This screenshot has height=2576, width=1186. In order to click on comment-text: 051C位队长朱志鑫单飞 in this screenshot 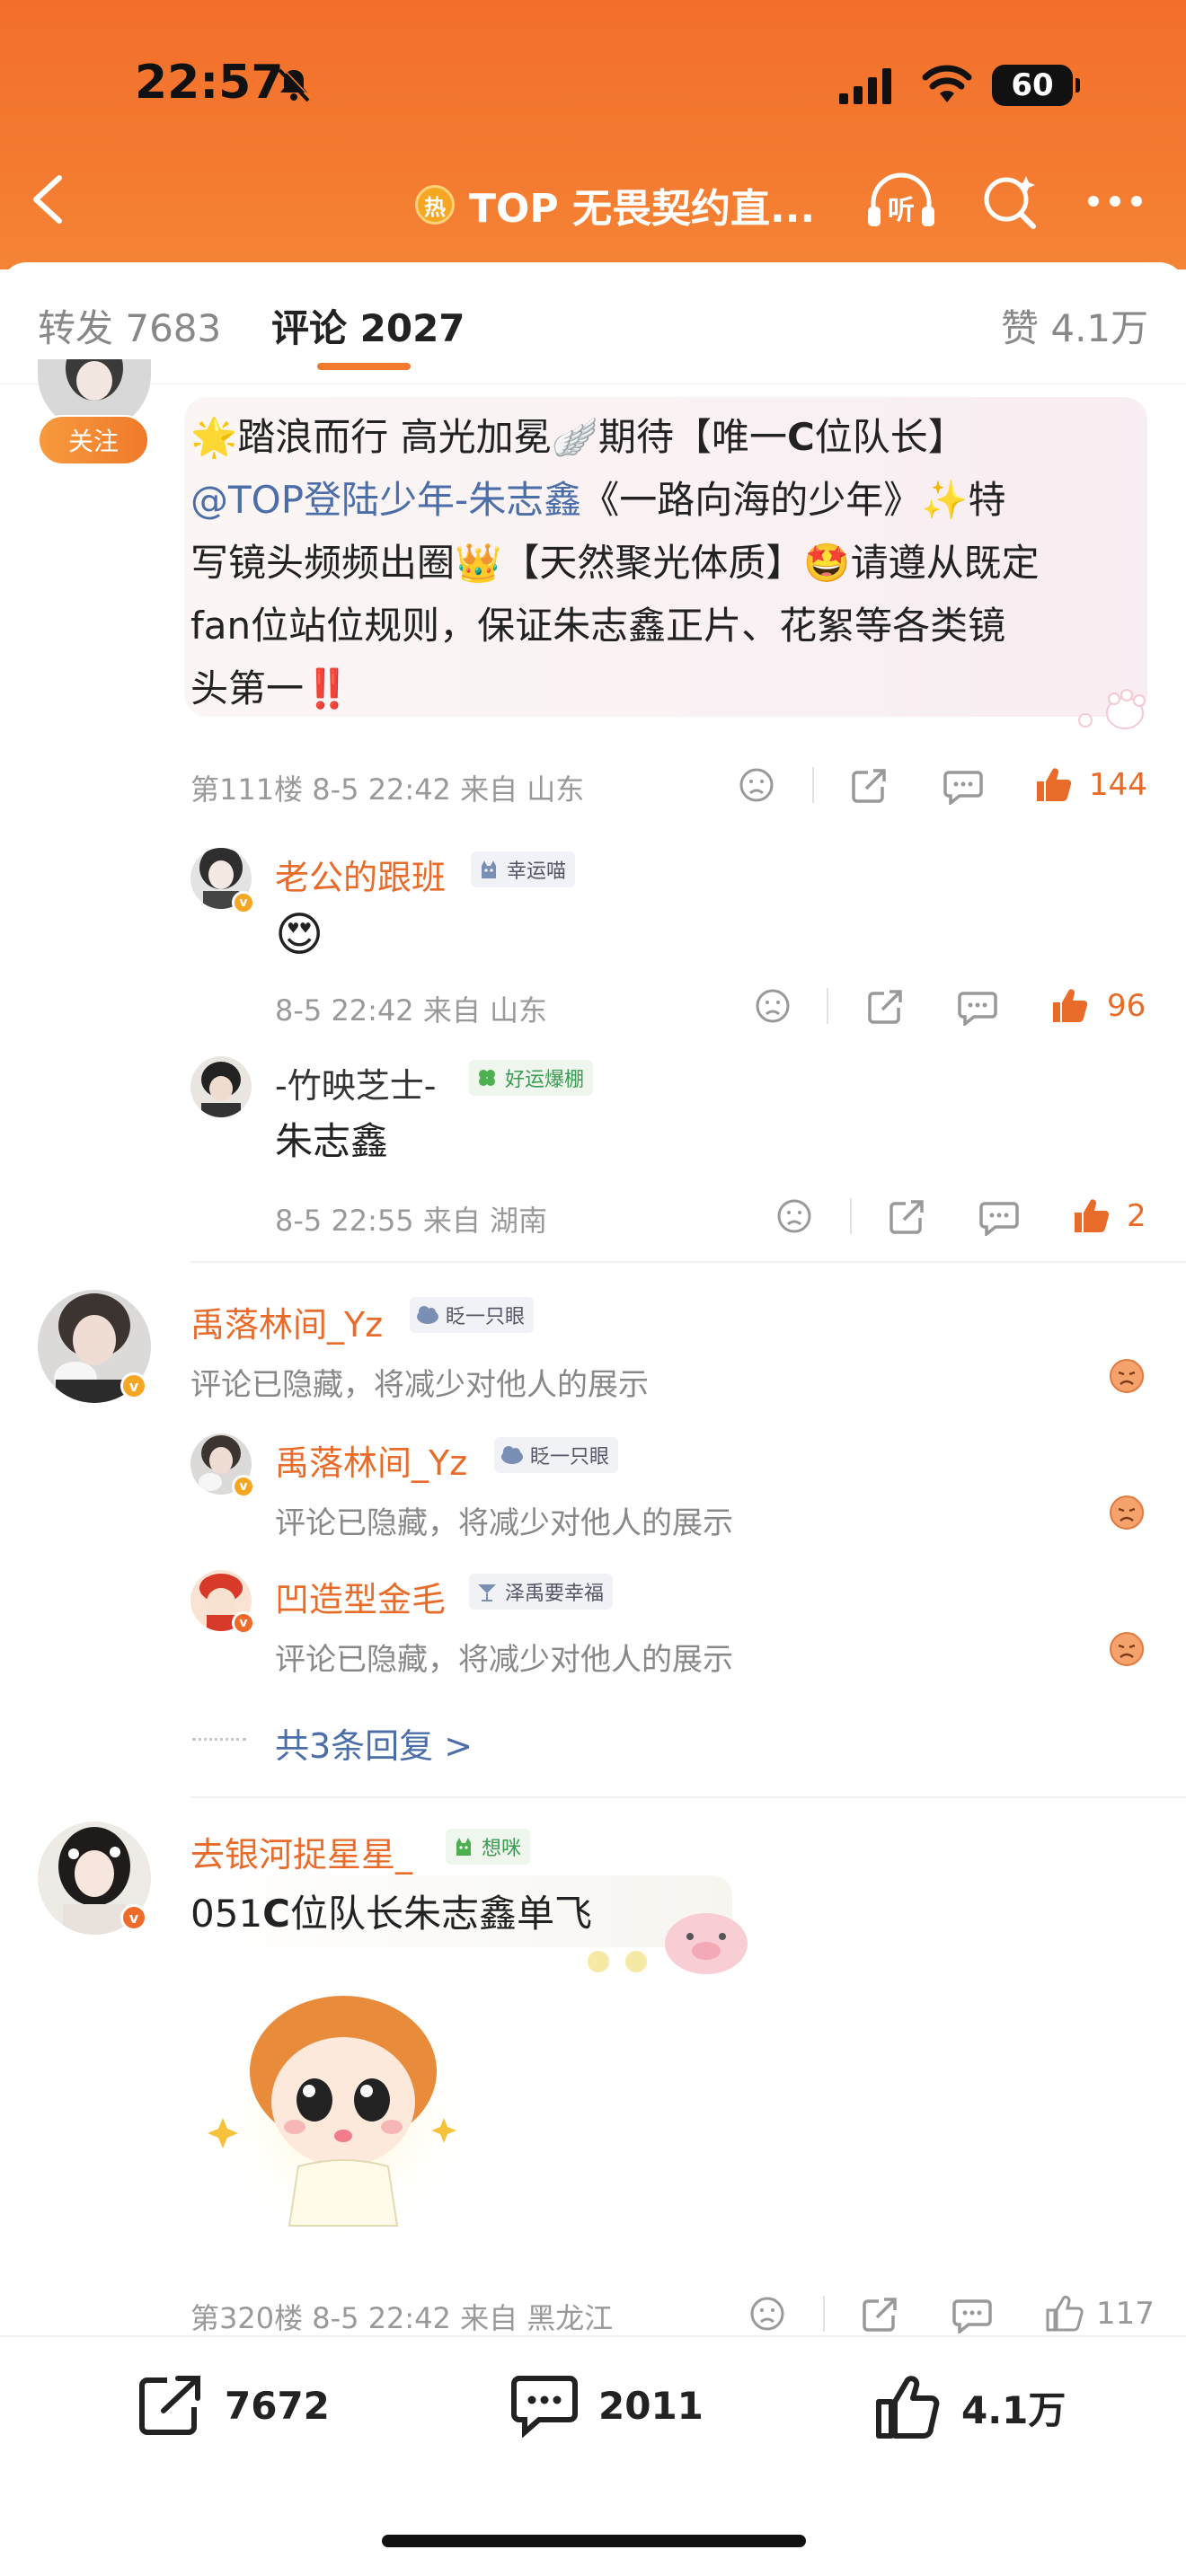, I will do `click(391, 1914)`.